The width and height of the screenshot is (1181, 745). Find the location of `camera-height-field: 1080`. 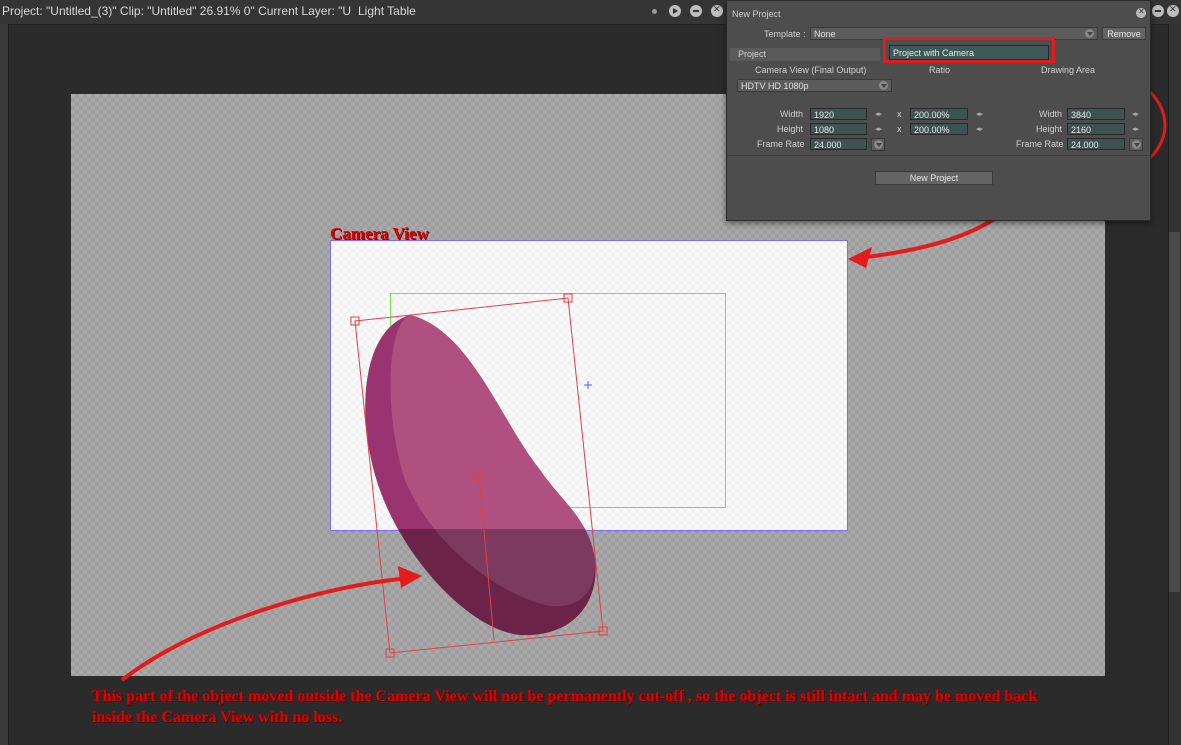

camera-height-field: 1080 is located at coordinates (838, 129).